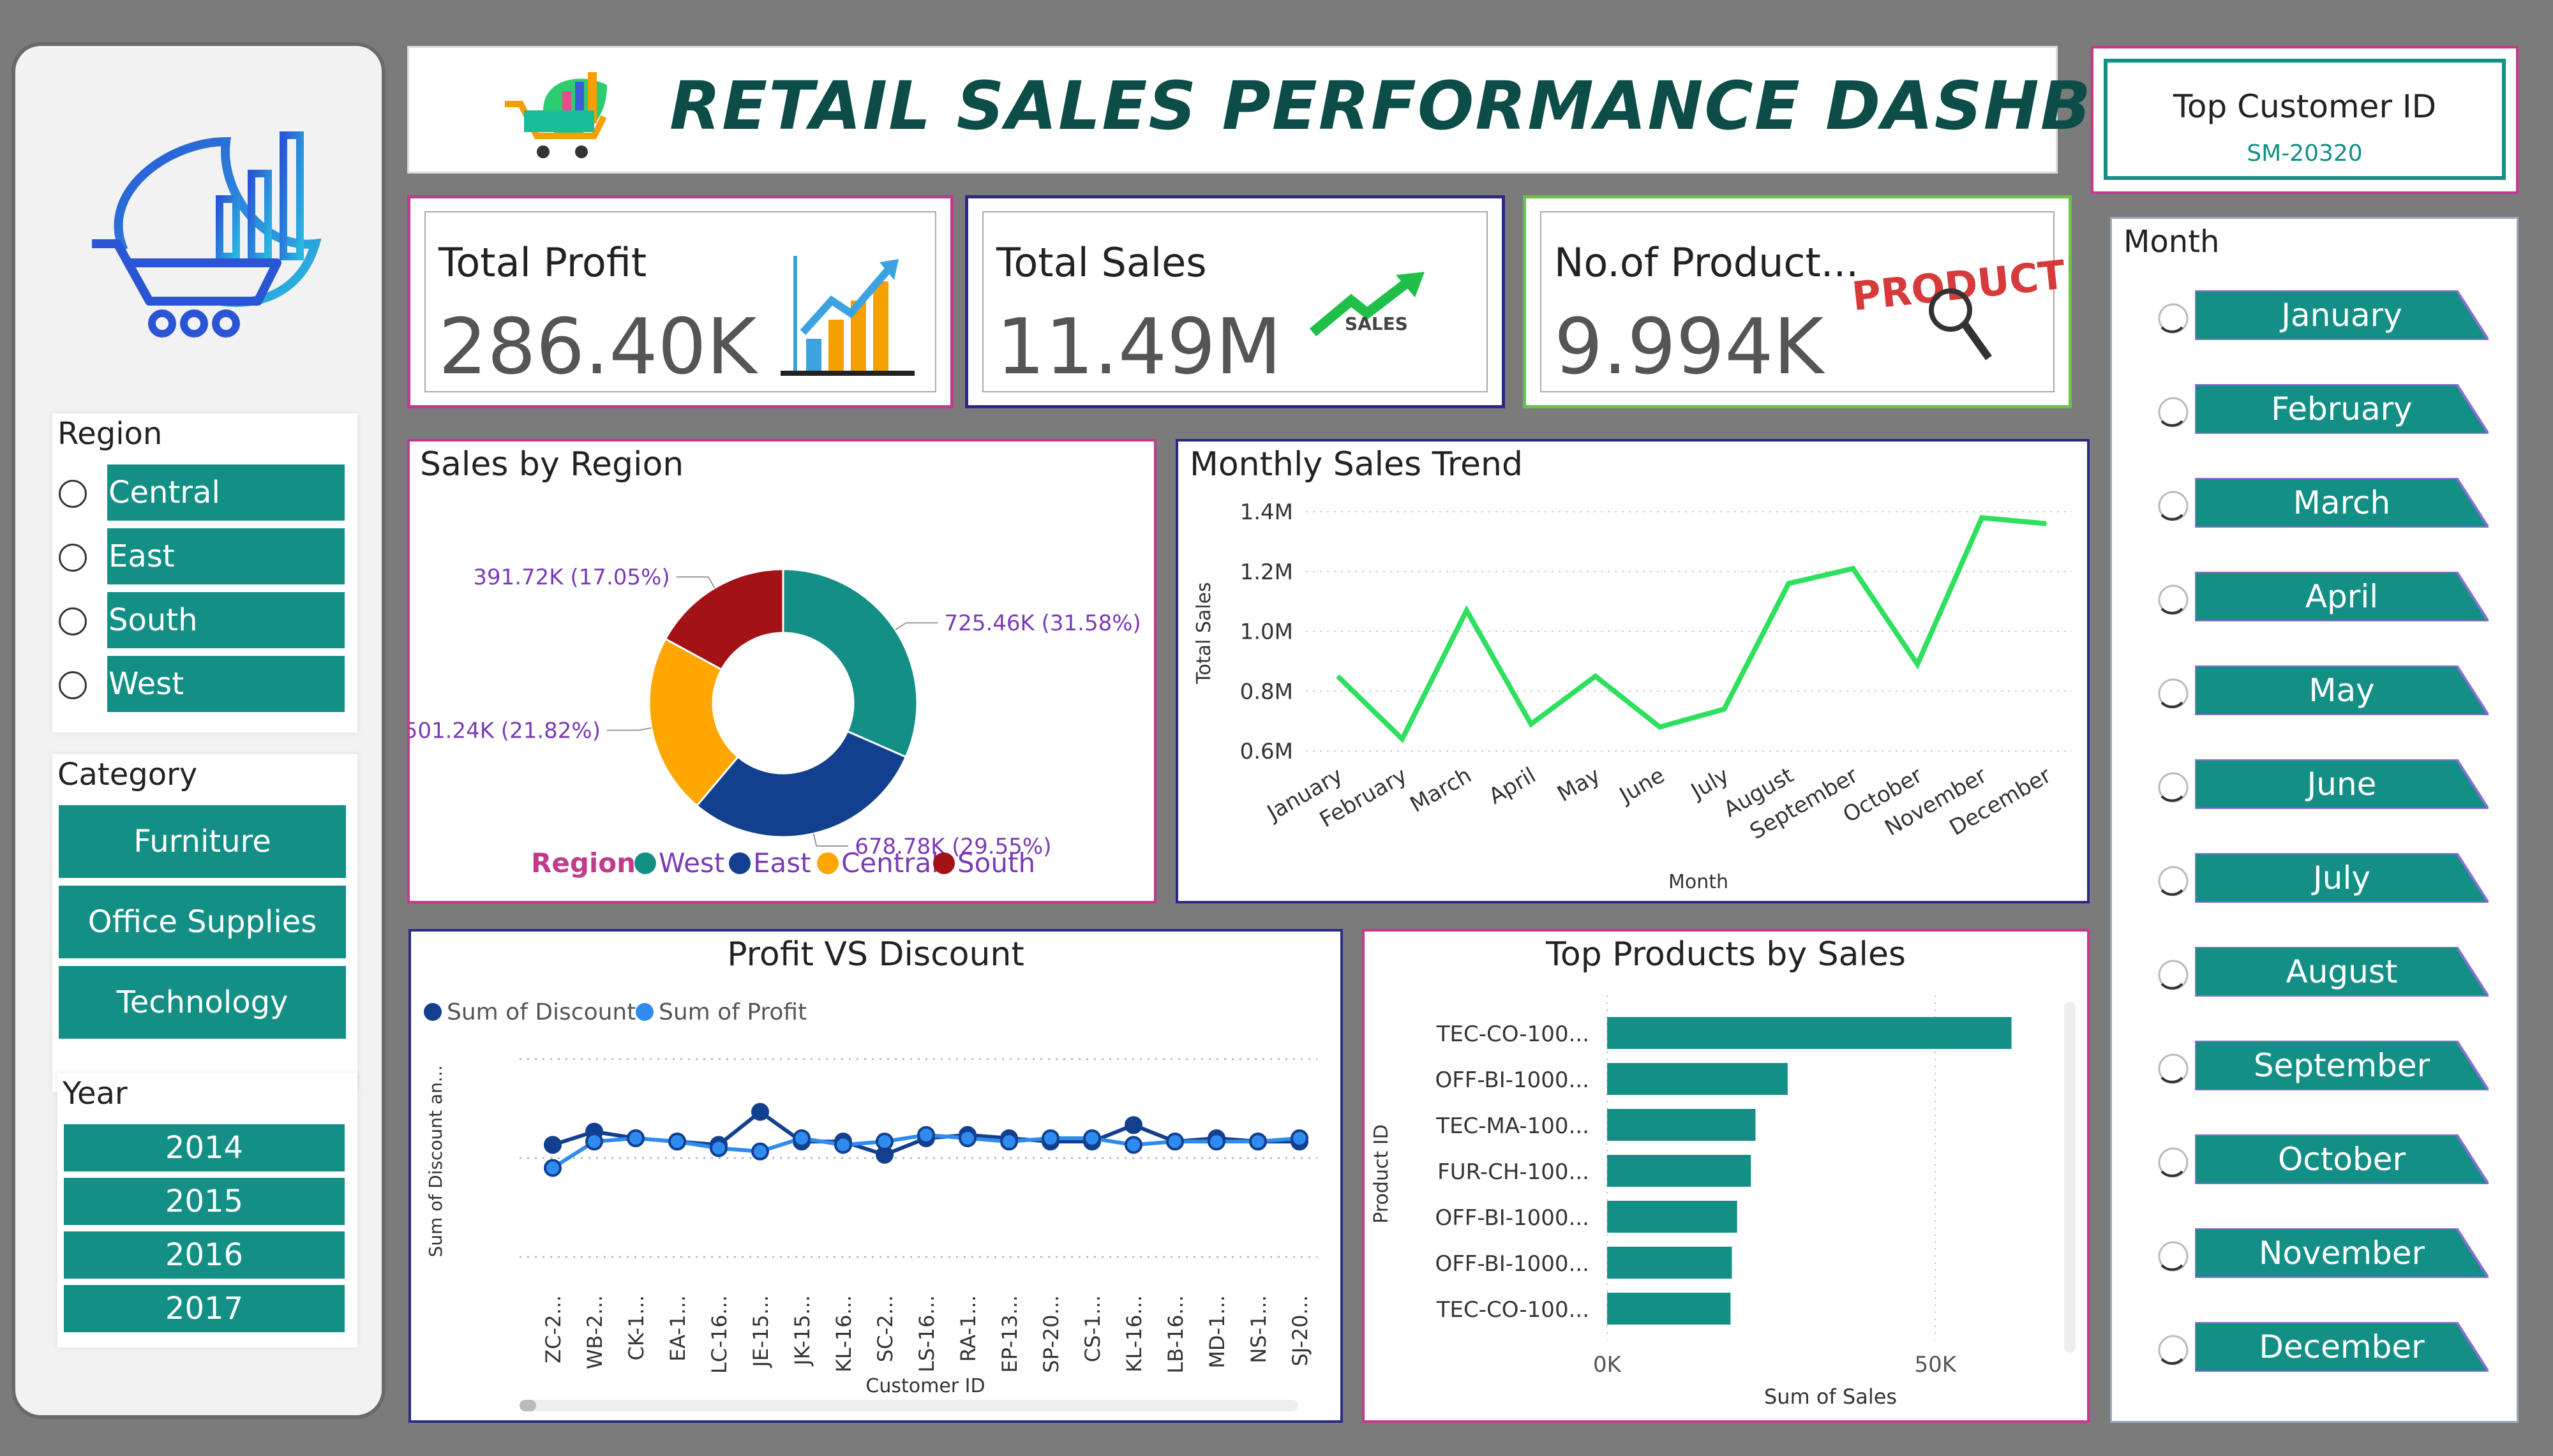  What do you see at coordinates (204, 1201) in the screenshot?
I see `year-button-2015: 2015` at bounding box center [204, 1201].